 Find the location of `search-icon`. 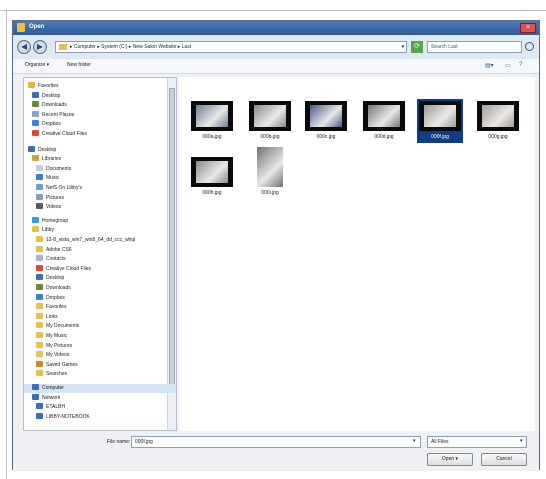

search-icon is located at coordinates (529, 46).